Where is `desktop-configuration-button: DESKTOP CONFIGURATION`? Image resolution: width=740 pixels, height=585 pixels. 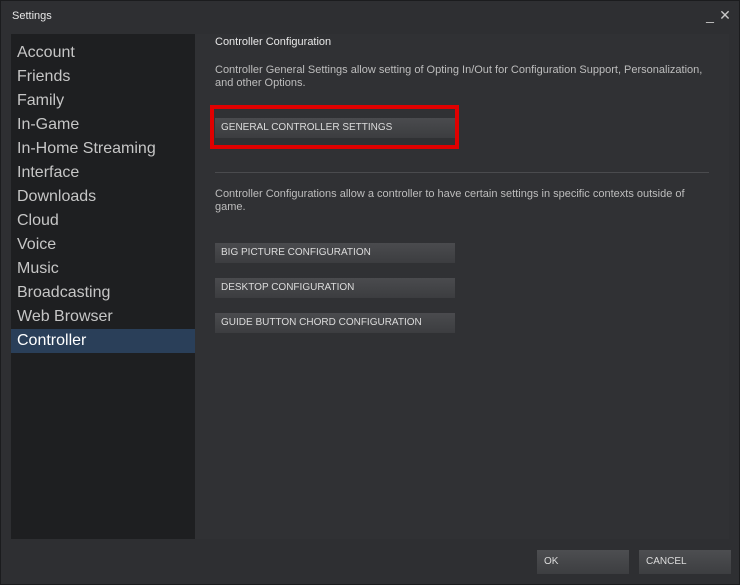
desktop-configuration-button: DESKTOP CONFIGURATION is located at coordinates (335, 288).